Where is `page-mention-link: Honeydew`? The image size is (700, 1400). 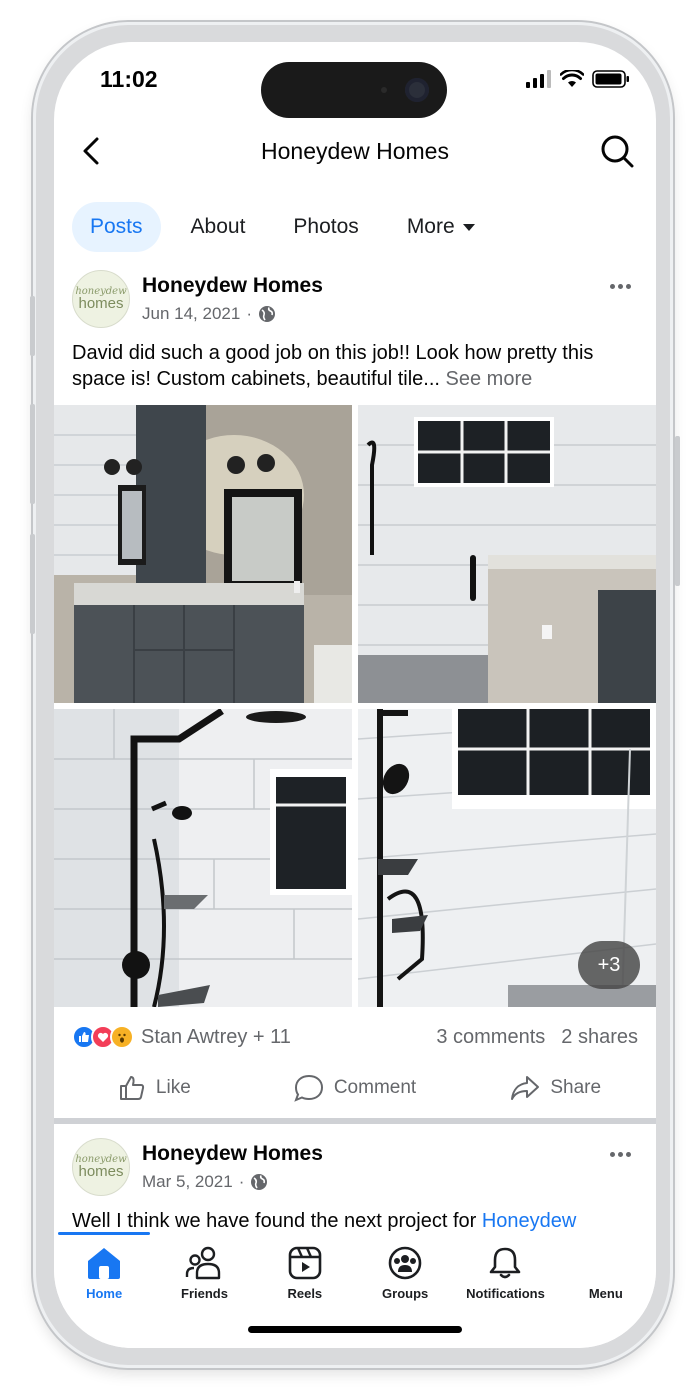
page-mention-link: Honeydew is located at coordinates (529, 1221).